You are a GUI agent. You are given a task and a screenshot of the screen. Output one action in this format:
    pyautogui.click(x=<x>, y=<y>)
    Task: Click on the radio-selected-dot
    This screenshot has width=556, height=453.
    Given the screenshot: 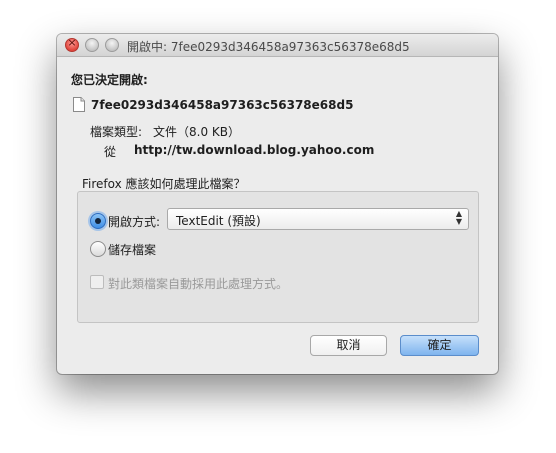 What is the action you would take?
    pyautogui.click(x=98, y=221)
    